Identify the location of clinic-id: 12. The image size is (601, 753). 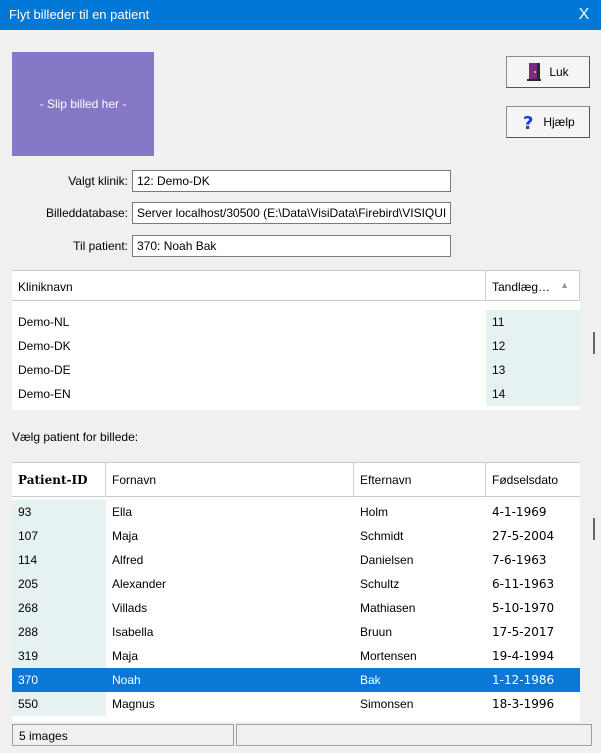
(533, 346).